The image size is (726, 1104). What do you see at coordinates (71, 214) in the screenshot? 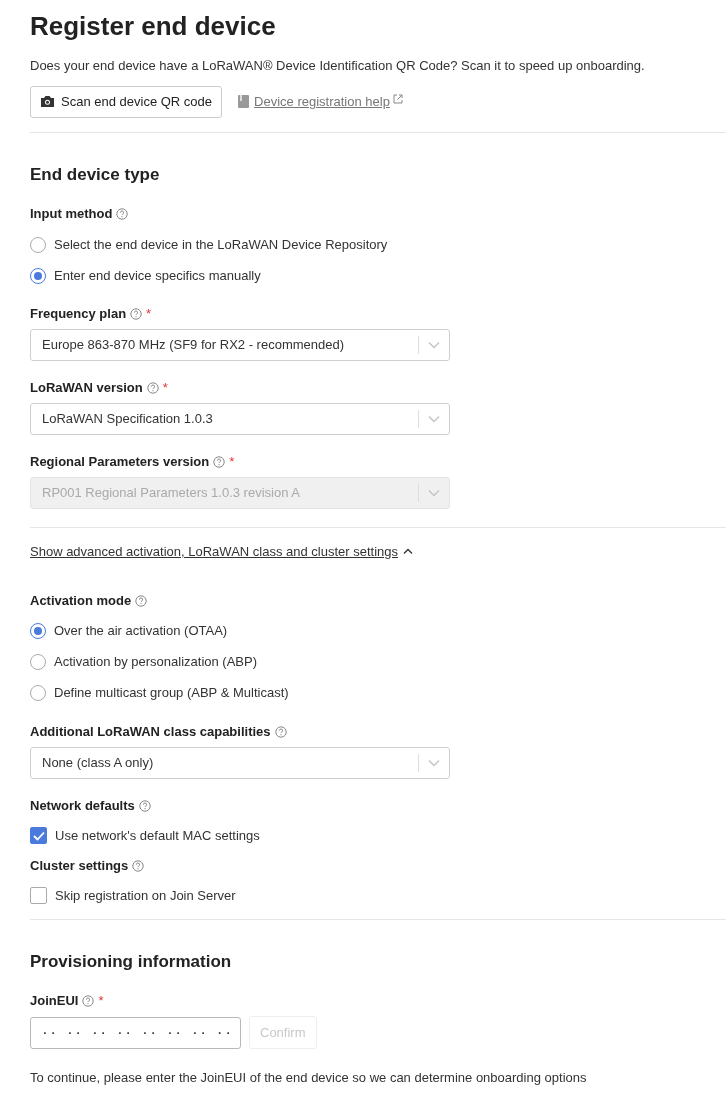
I see `field-label: Input method` at bounding box center [71, 214].